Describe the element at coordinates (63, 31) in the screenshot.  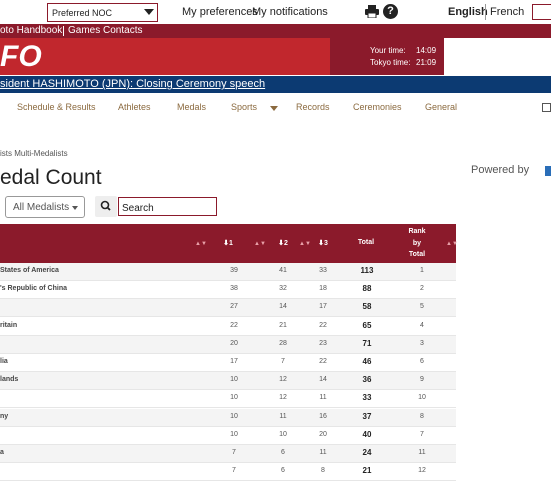
I see `sub-header-divider` at that location.